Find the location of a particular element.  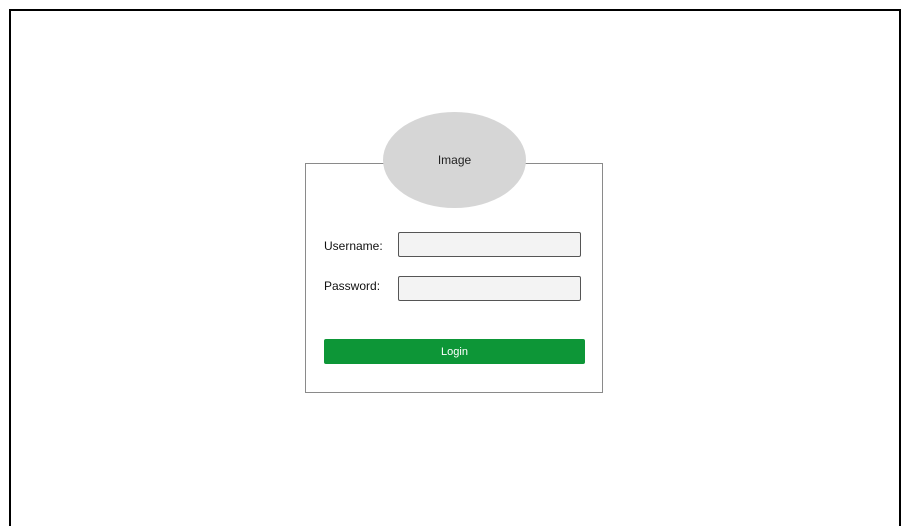

password-label: Password: is located at coordinates (352, 286).